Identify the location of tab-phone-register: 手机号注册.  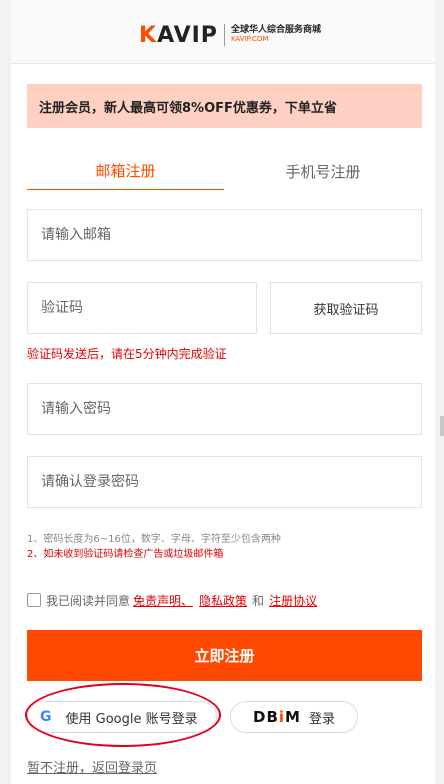
(323, 171).